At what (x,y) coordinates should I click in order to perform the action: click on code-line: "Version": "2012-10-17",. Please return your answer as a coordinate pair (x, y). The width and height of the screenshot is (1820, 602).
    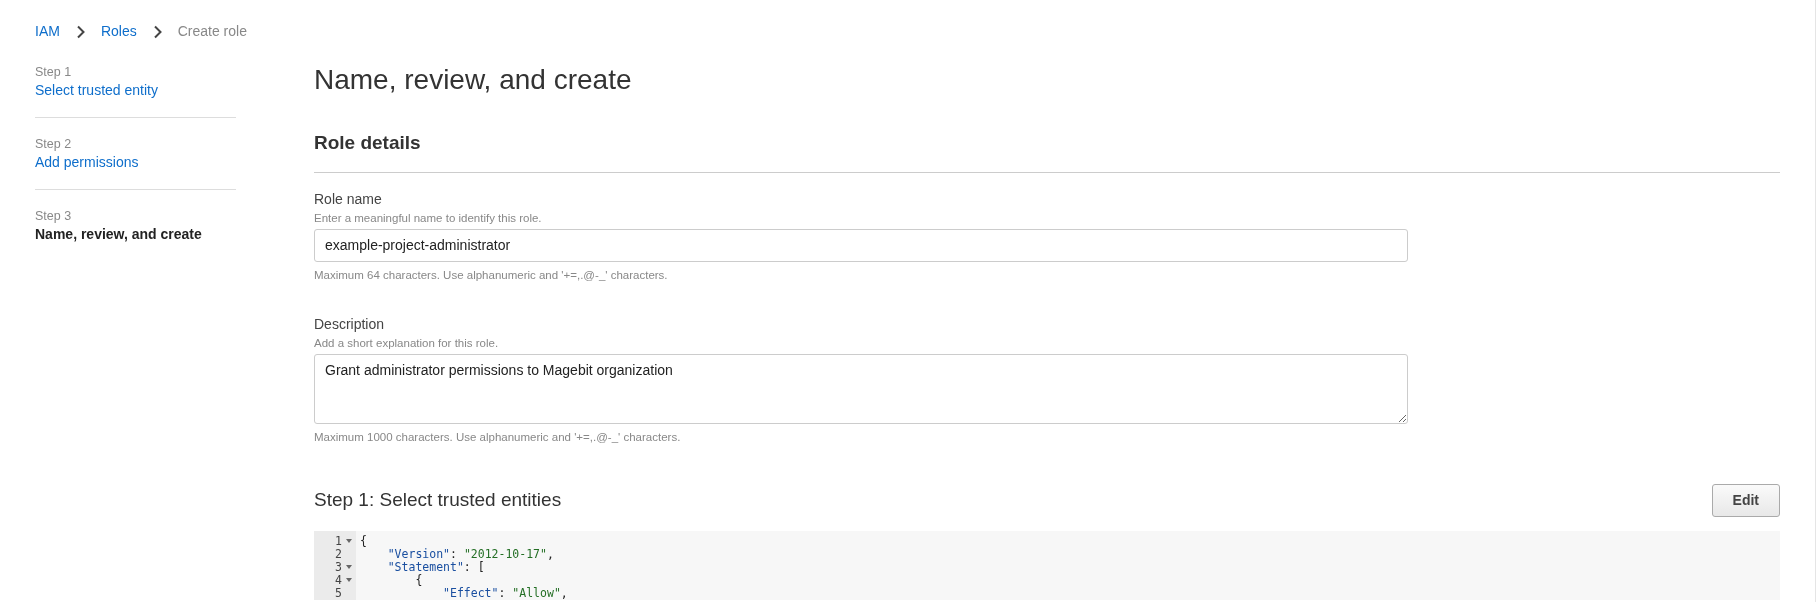
    Looking at the image, I should click on (470, 554).